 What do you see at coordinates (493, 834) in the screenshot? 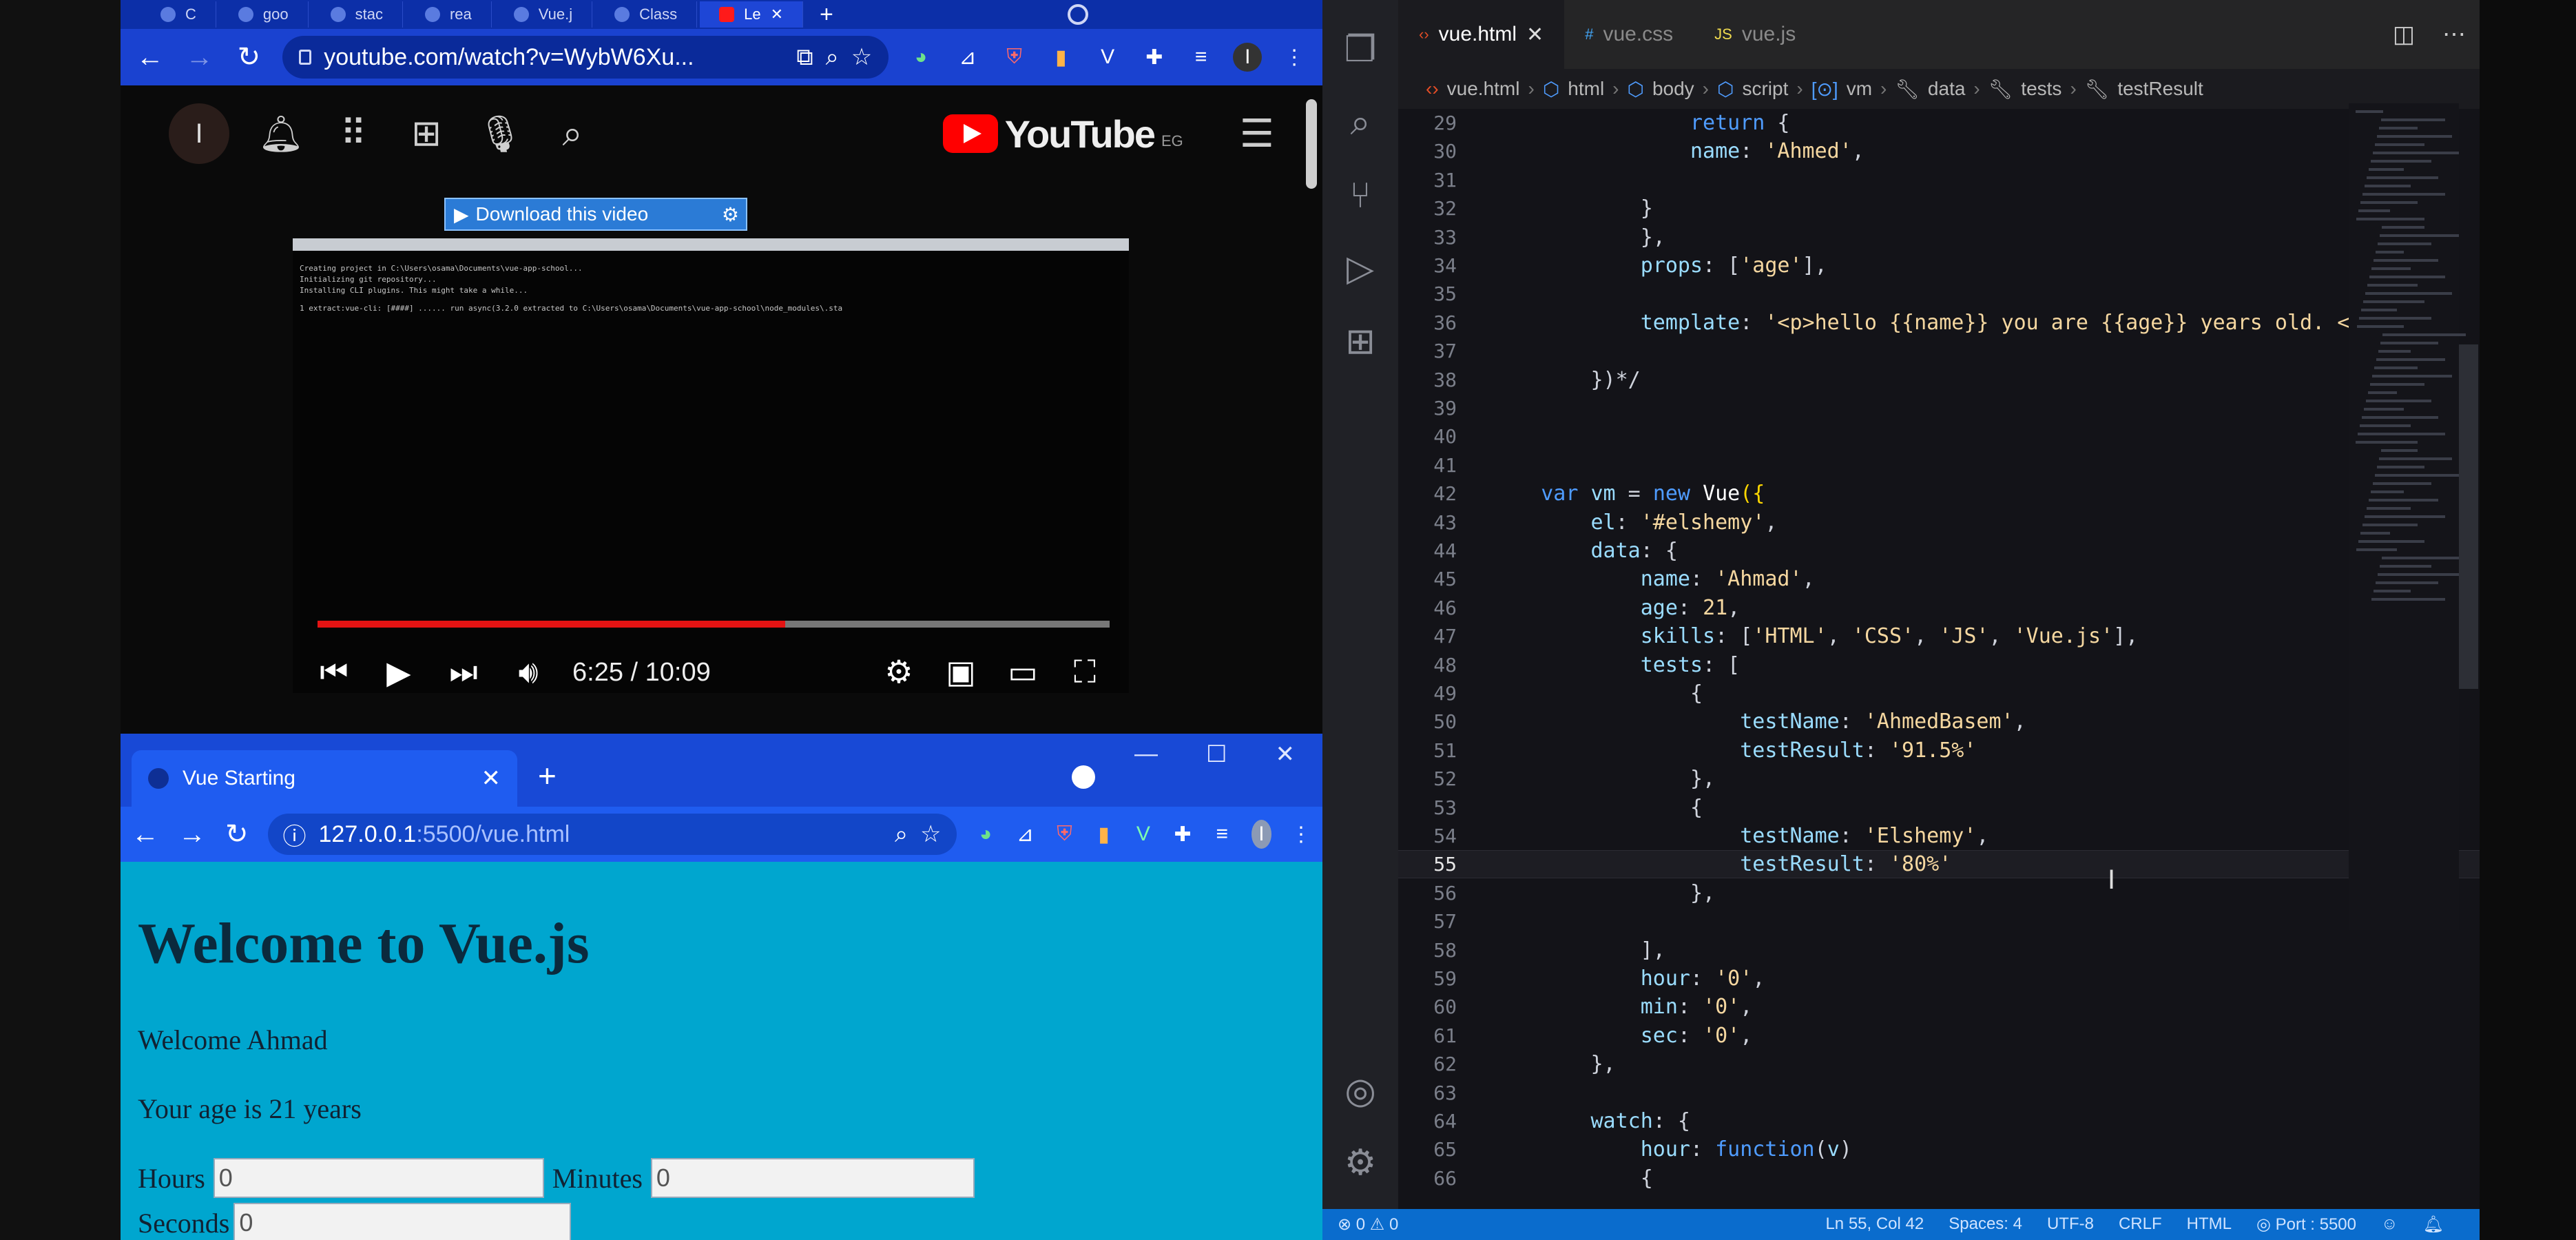
I see `address-path: :5500/vue.html` at bounding box center [493, 834].